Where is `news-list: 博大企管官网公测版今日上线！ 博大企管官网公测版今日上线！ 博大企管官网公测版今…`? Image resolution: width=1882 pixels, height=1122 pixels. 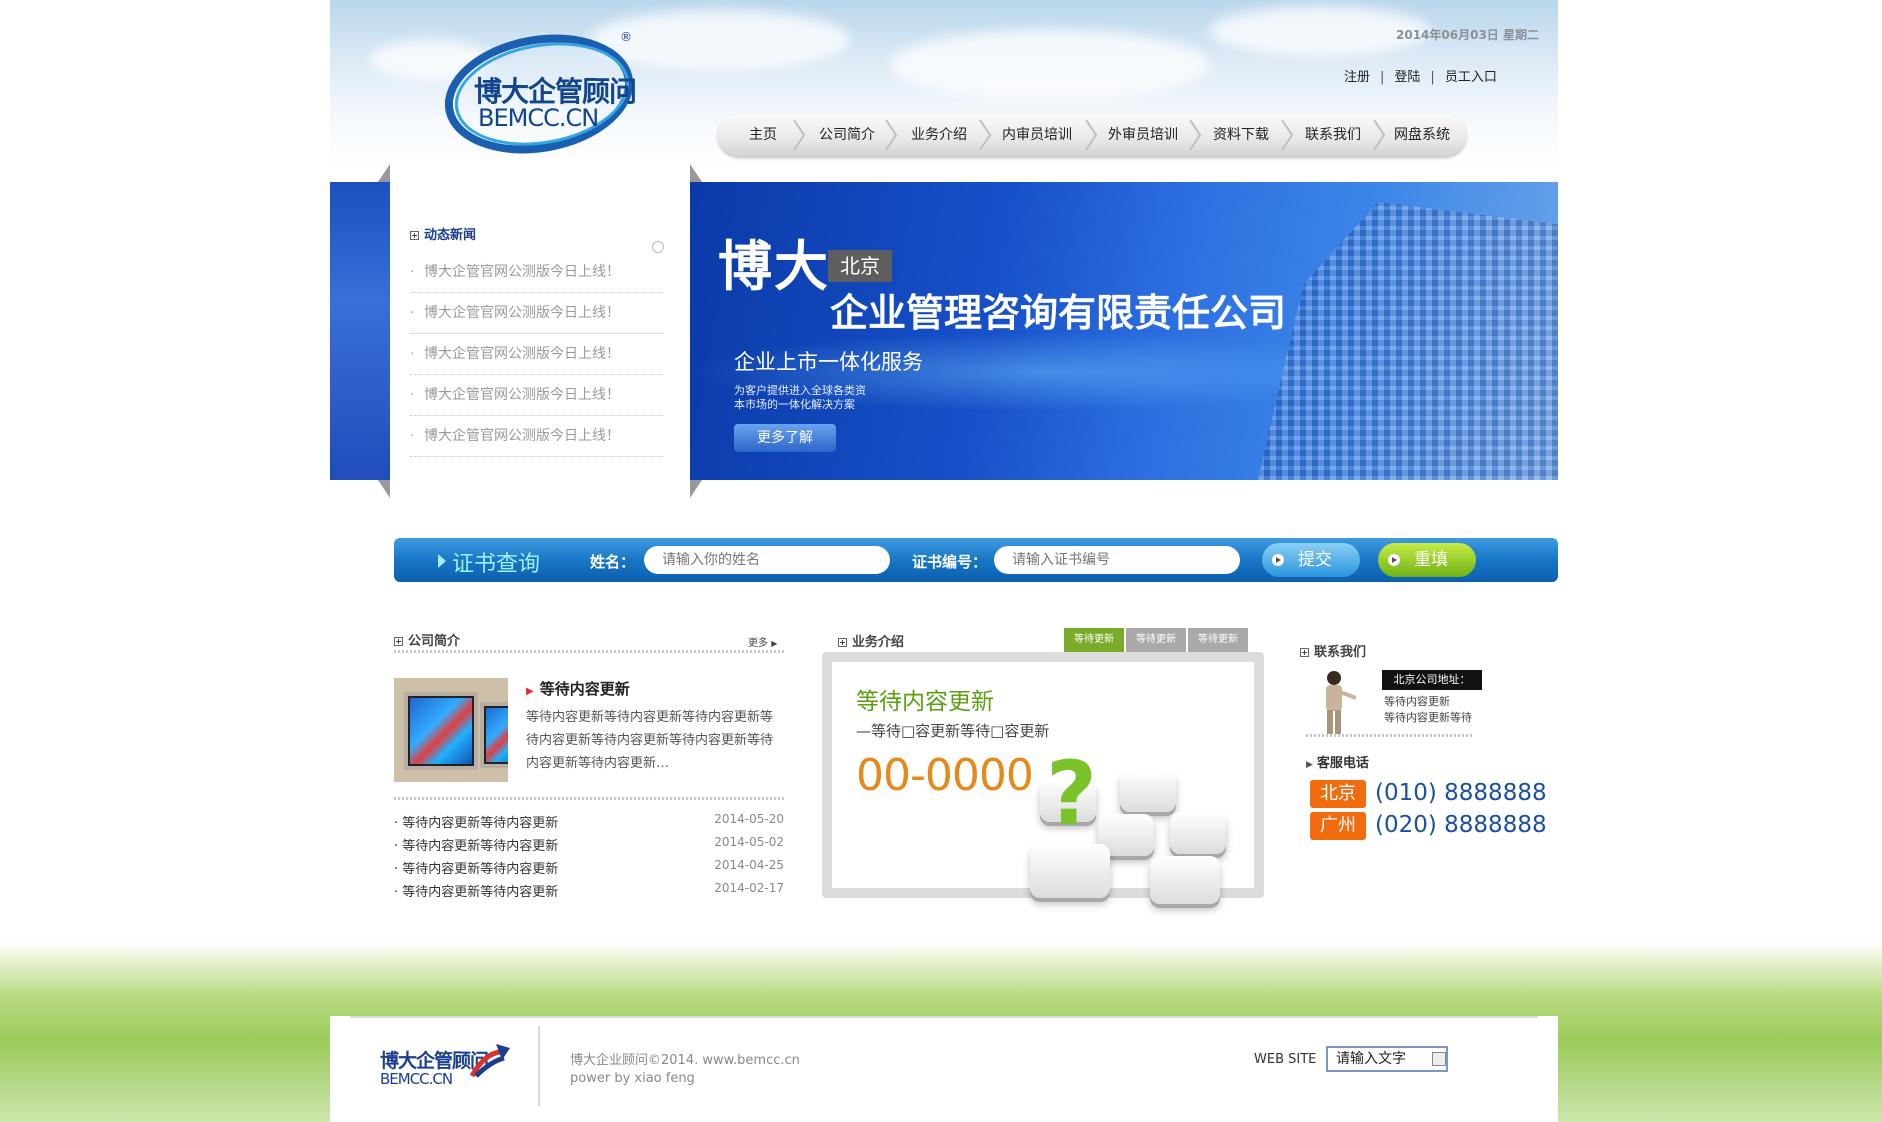
news-list: 博大企管官网公测版今日上线！ 博大企管官网公测版今日上线！ 博大企管官网公测版今… is located at coordinates (537, 354).